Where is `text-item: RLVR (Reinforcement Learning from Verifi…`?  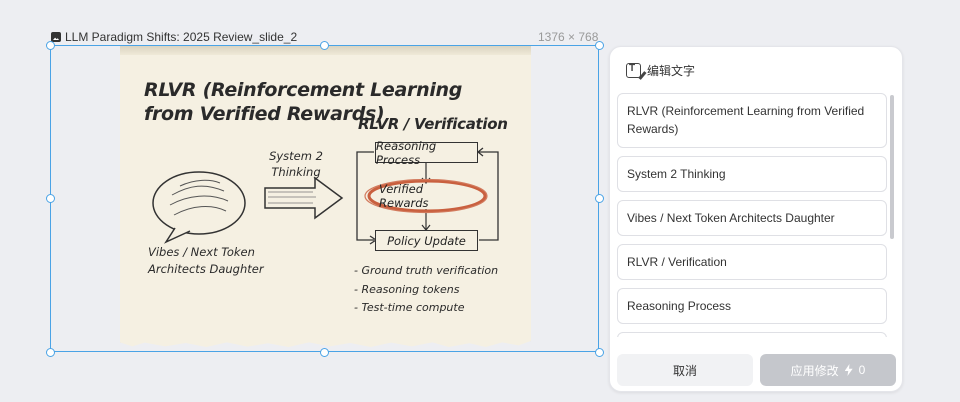 text-item: RLVR (Reinforcement Learning from Verifi… is located at coordinates (752, 120).